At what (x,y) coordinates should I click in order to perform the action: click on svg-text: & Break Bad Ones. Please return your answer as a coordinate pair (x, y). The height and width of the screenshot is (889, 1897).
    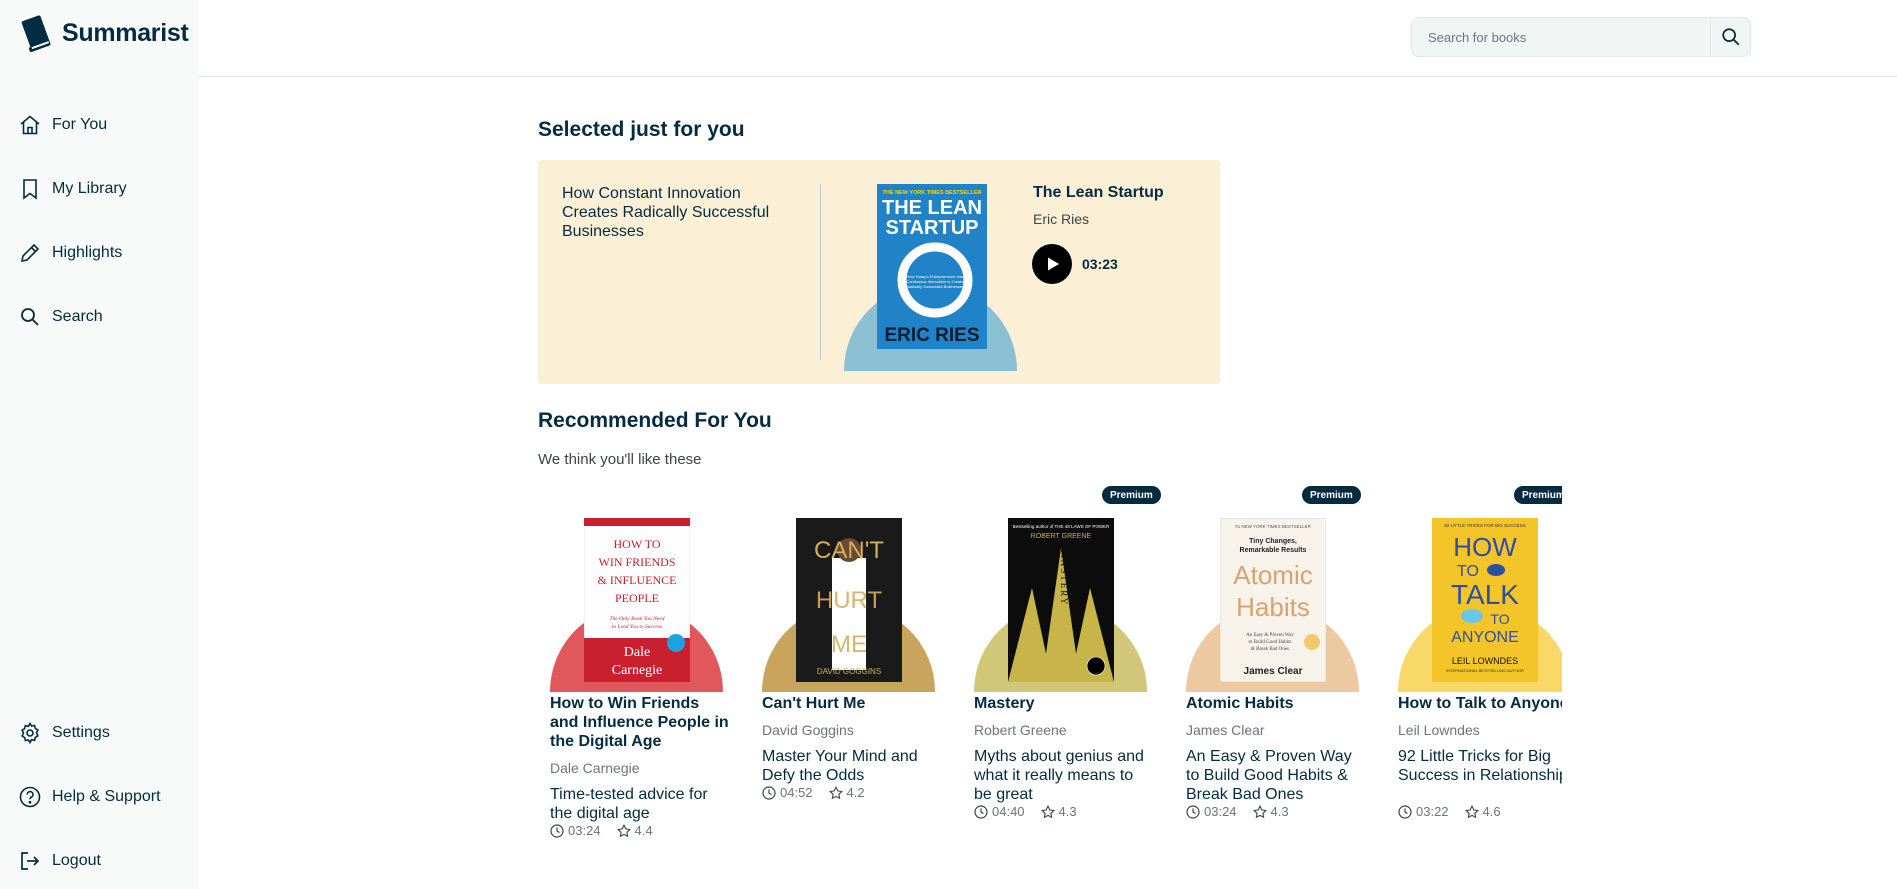
    Looking at the image, I should click on (1270, 649).